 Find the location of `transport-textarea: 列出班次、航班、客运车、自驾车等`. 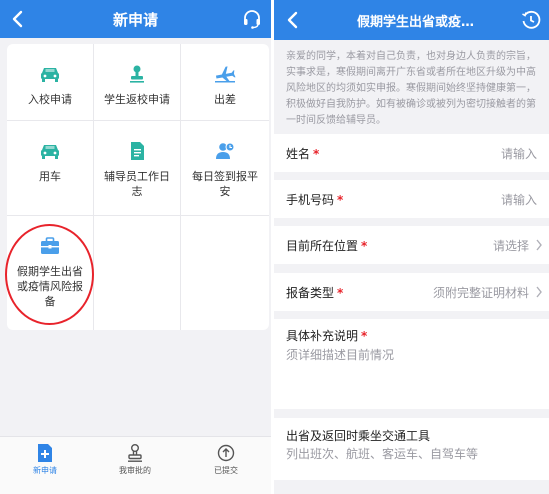

transport-textarea: 列出班次、航班、客运车、自驾车等 is located at coordinates (382, 453).